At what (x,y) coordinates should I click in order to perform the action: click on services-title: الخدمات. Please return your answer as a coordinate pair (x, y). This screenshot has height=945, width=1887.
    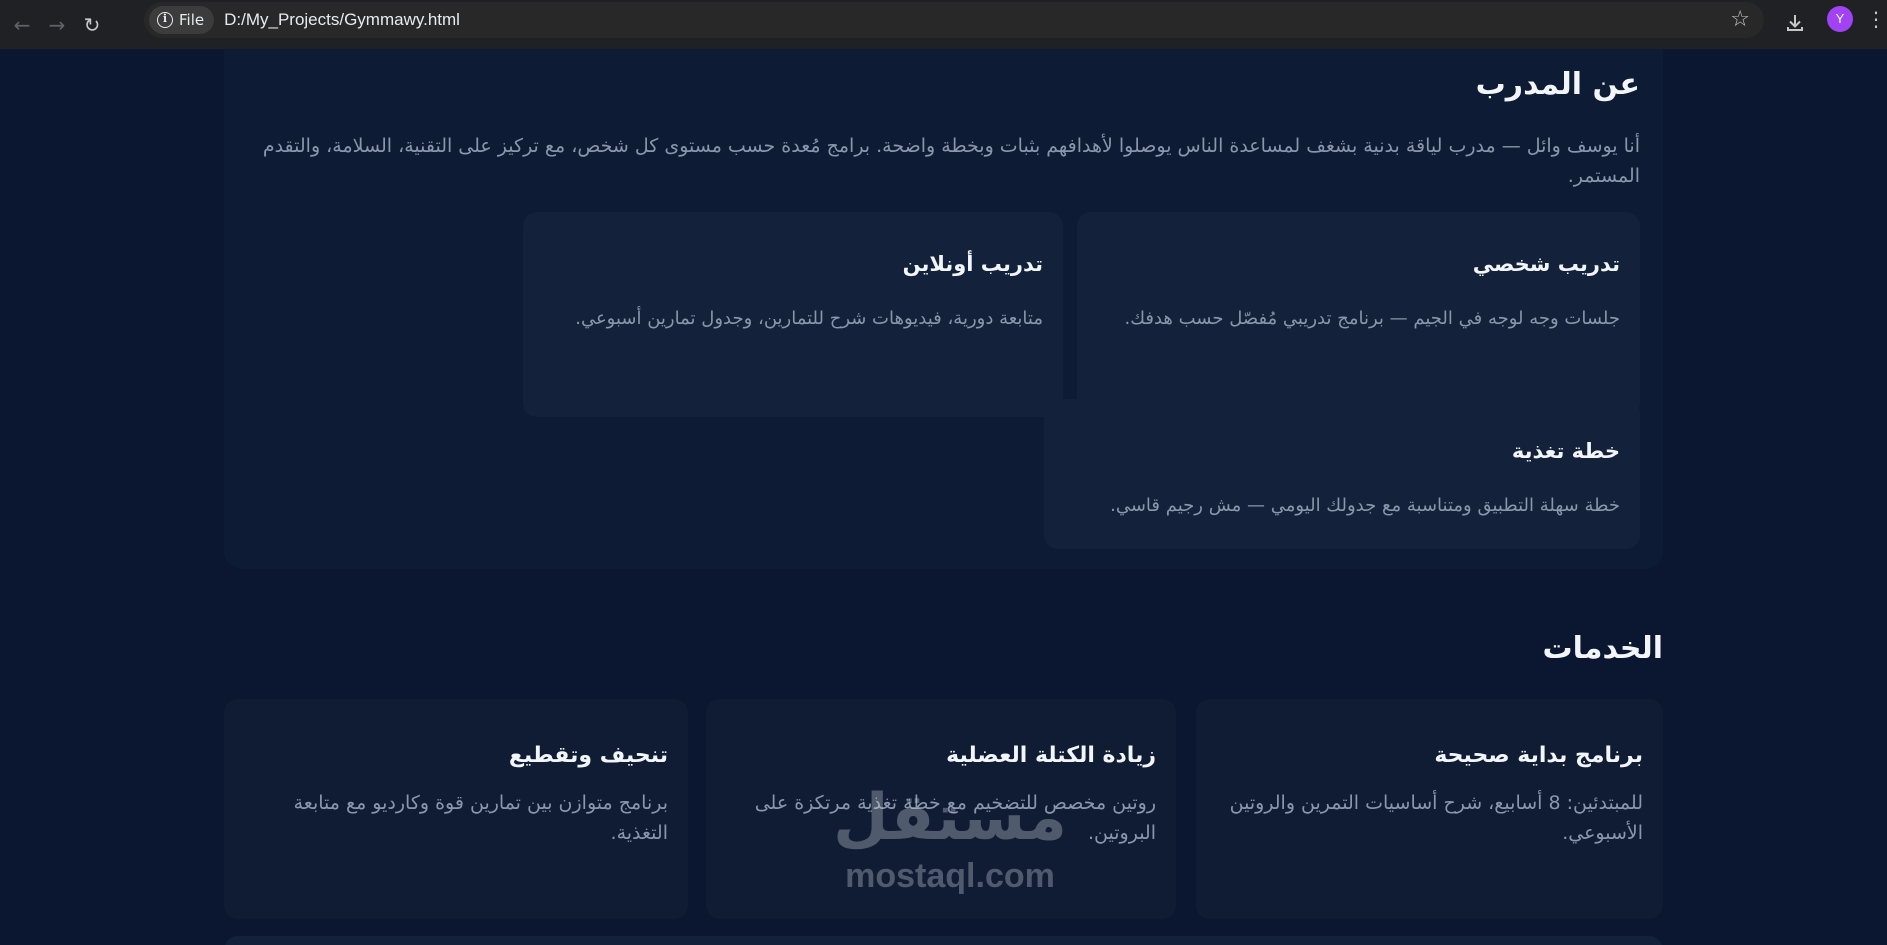
    Looking at the image, I should click on (1602, 648).